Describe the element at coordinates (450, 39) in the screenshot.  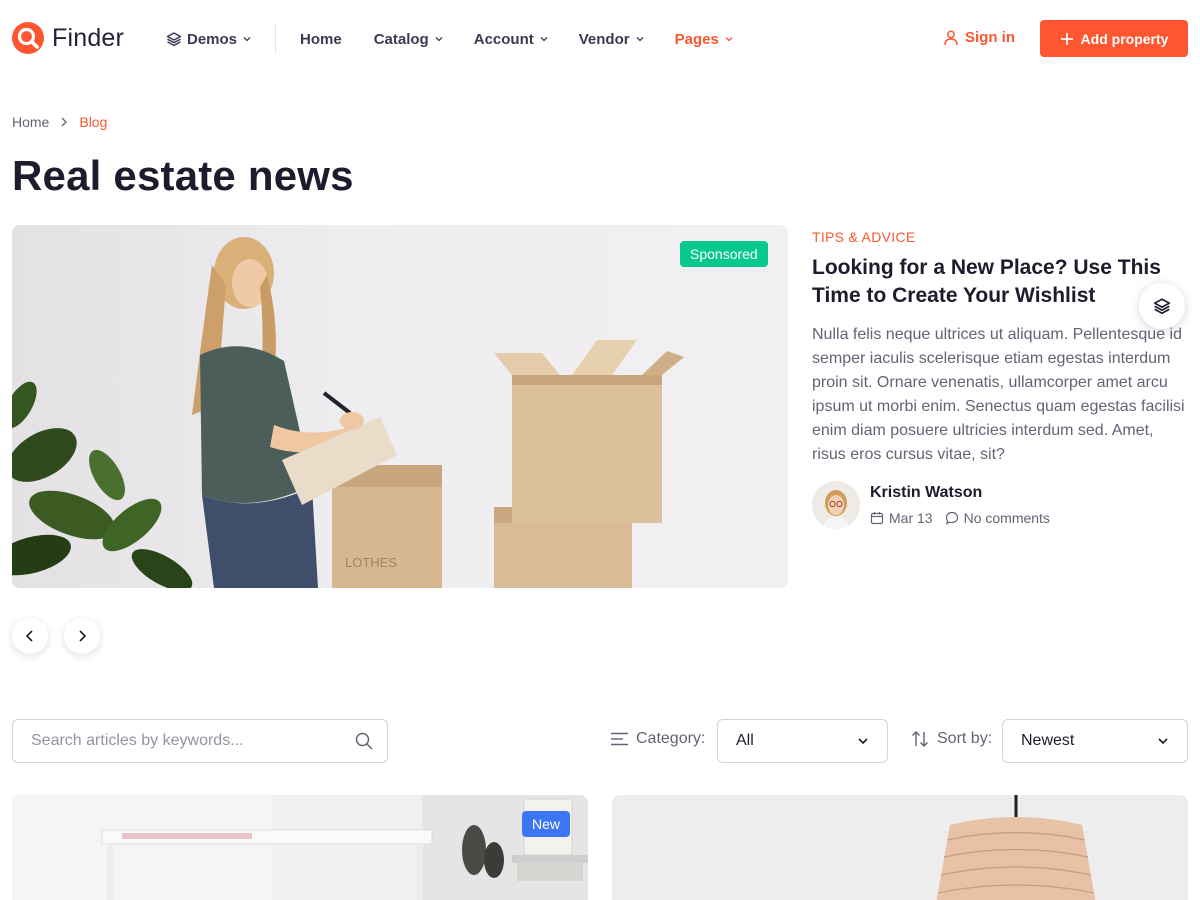
I see `main-nav: Demos Home Catalog Account Vendor Pages` at that location.